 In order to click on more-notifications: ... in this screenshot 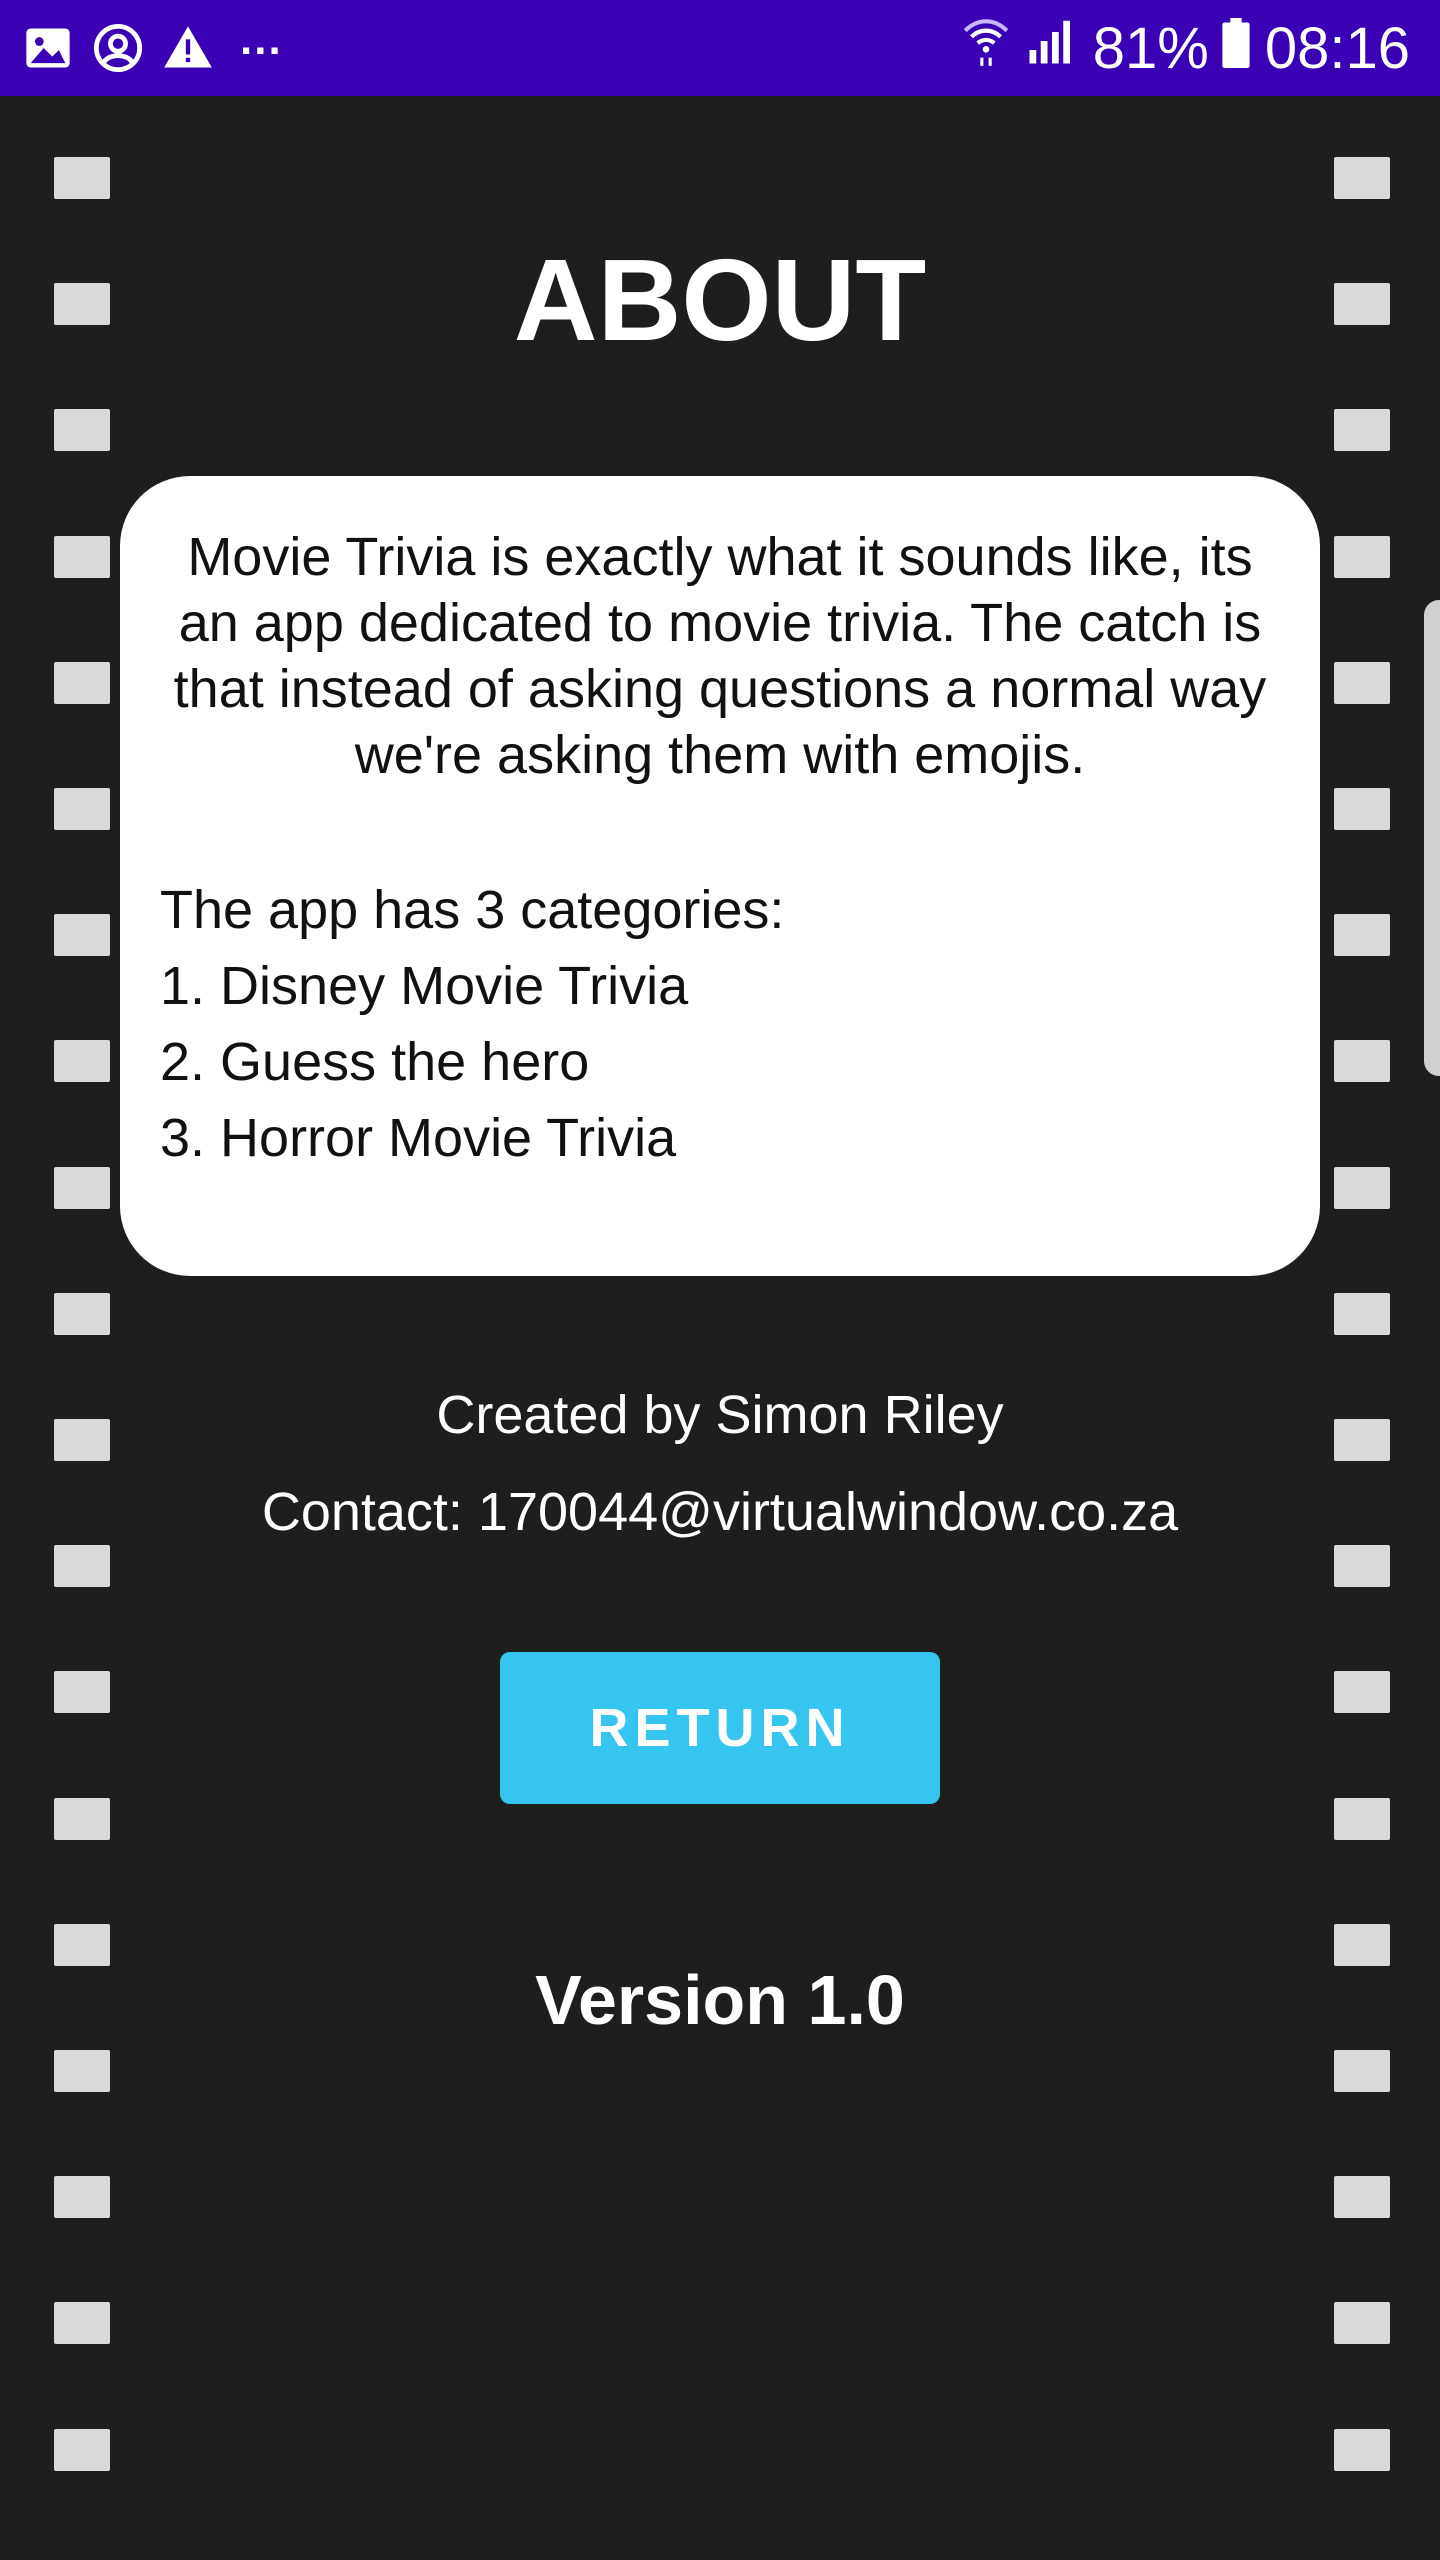, I will do `click(261, 39)`.